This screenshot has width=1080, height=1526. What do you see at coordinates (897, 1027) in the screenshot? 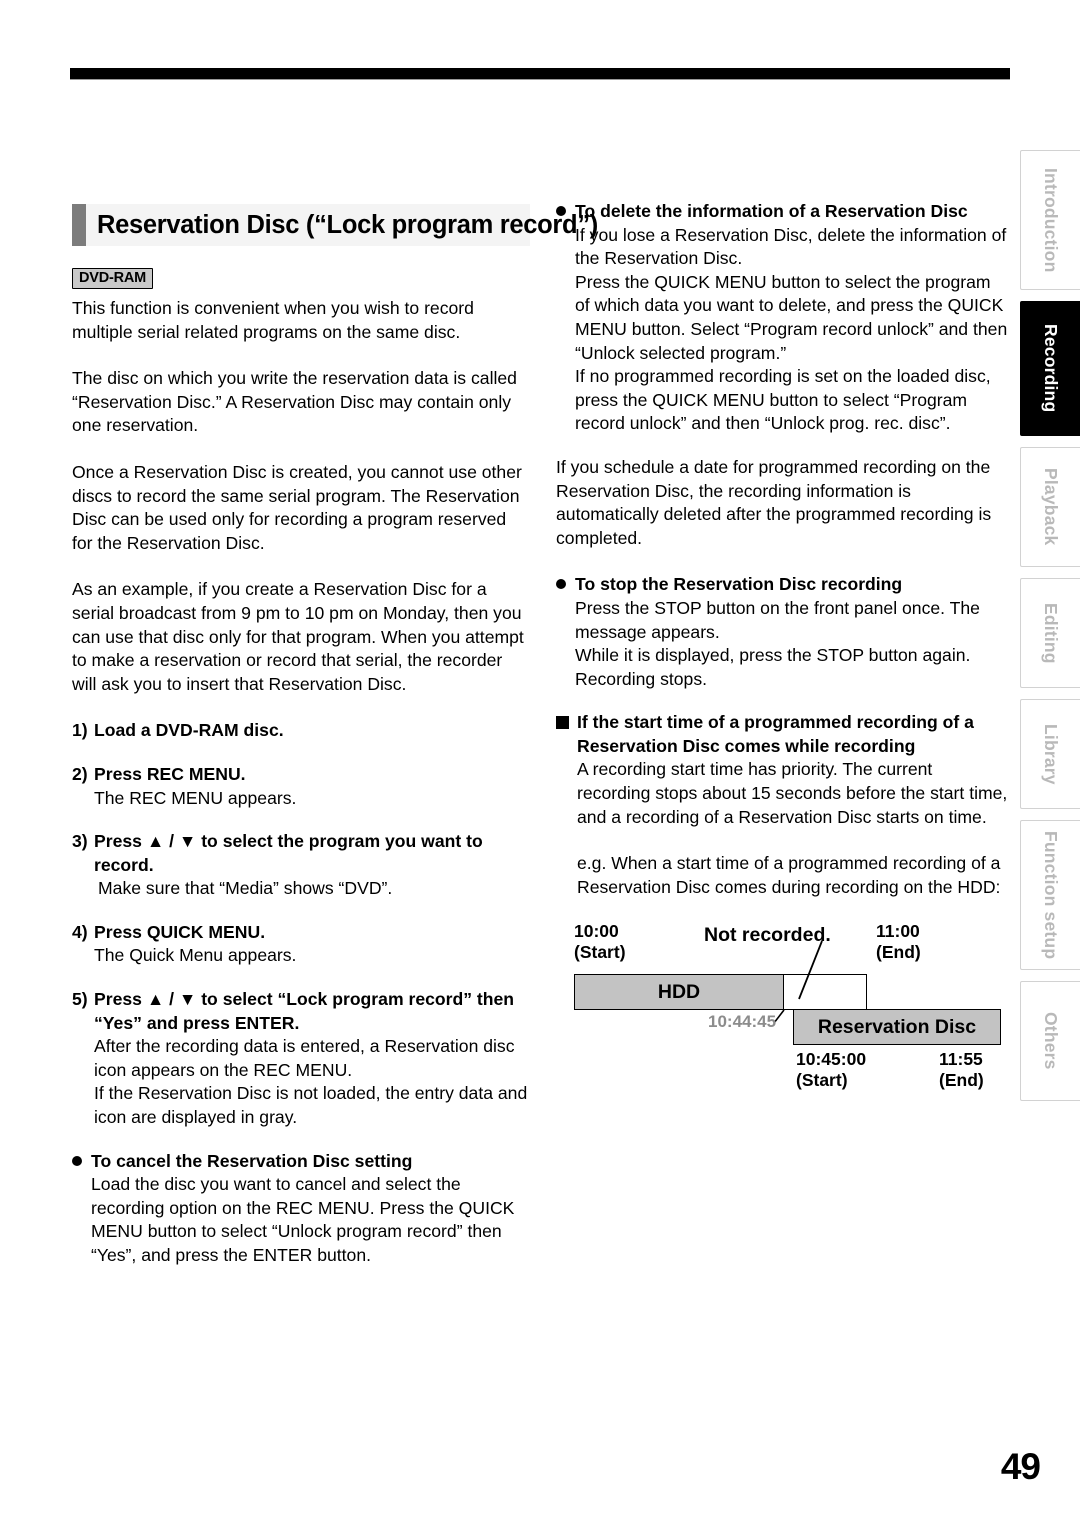
I see `reservation-disc-bar: Reservation Disc` at bounding box center [897, 1027].